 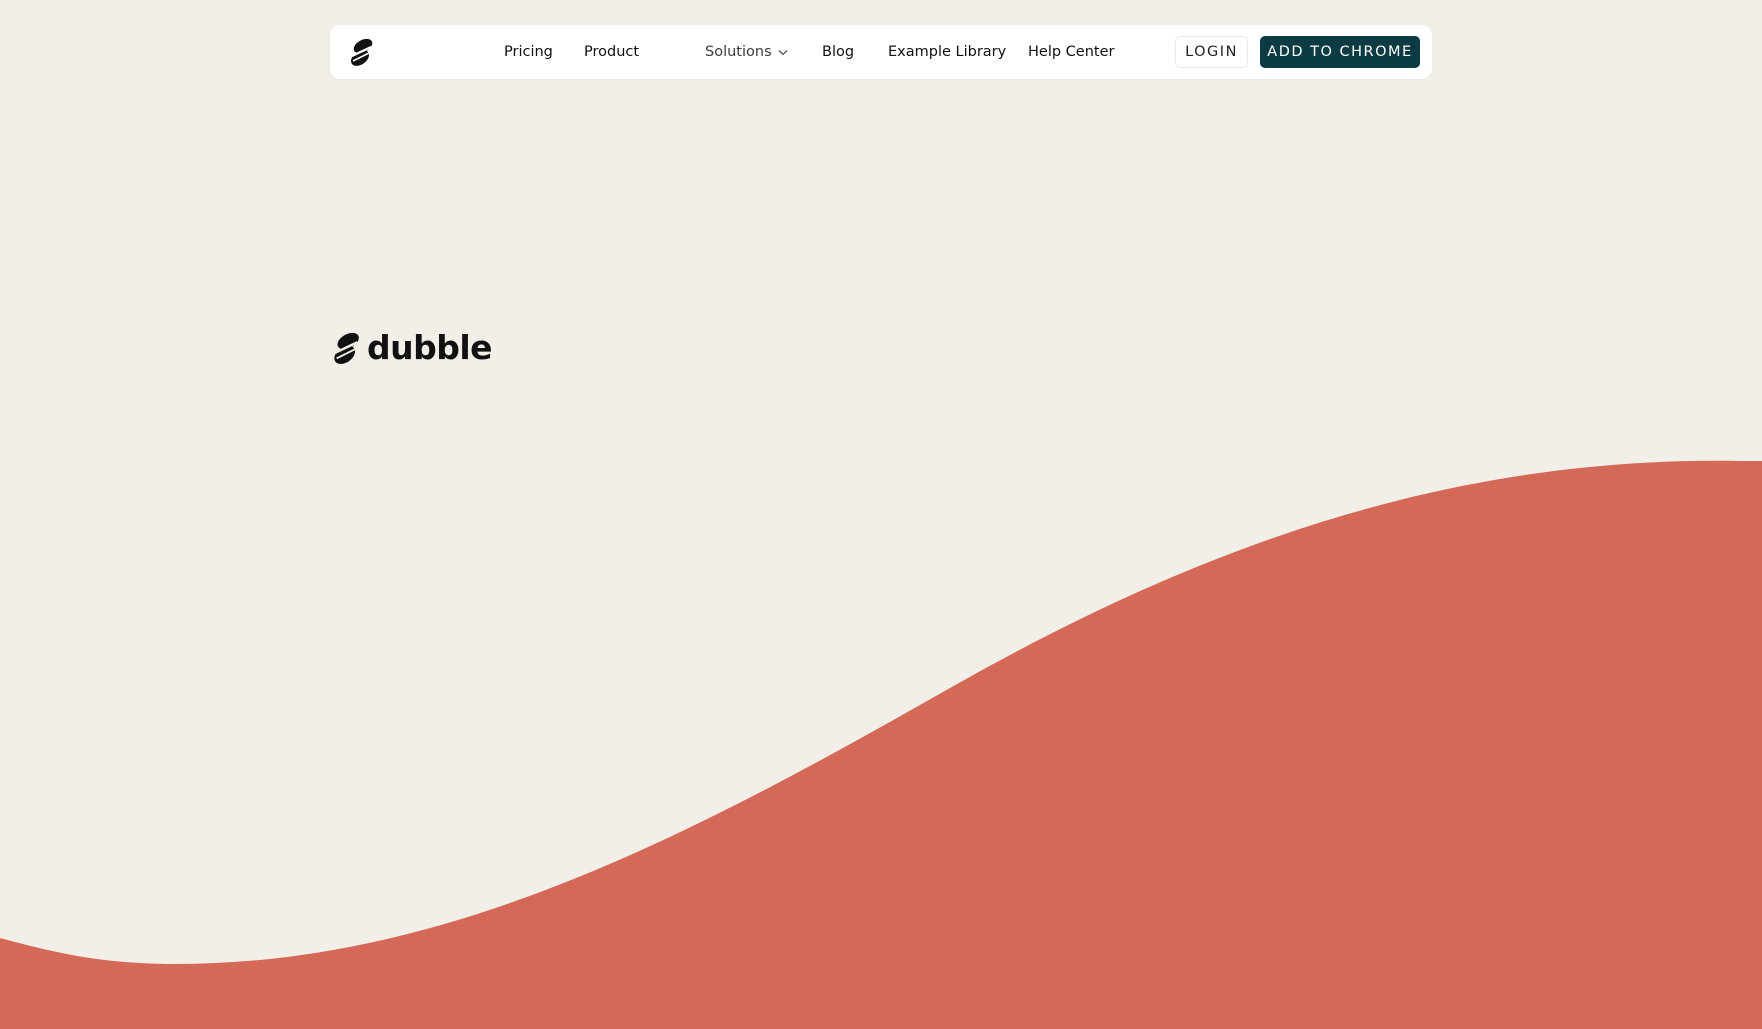 I want to click on brand-logo: dubble, so click(x=412, y=347).